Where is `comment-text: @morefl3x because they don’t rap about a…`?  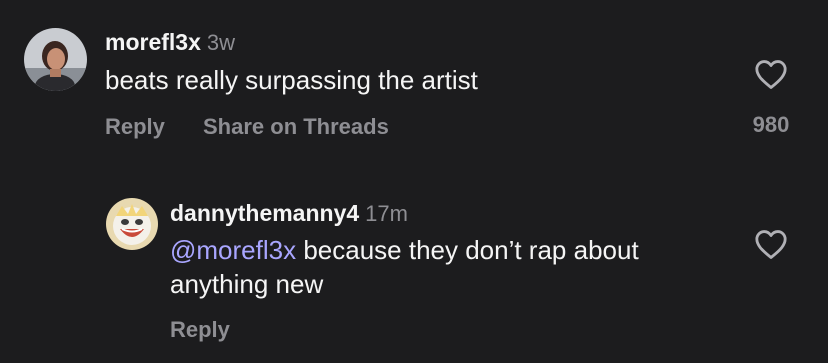
comment-text: @morefl3x because they don’t rap about a… is located at coordinates (404, 267).